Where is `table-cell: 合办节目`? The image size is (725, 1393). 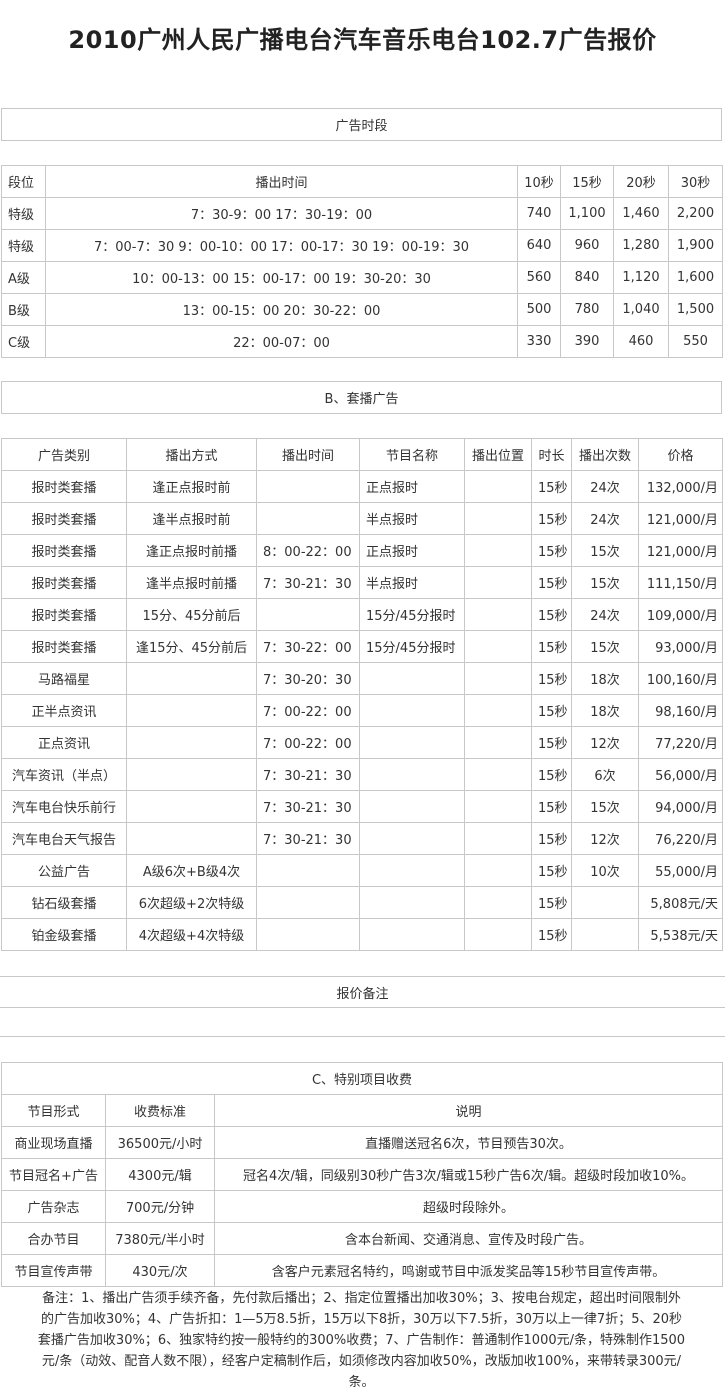
table-cell: 合办节目 is located at coordinates (53, 1238).